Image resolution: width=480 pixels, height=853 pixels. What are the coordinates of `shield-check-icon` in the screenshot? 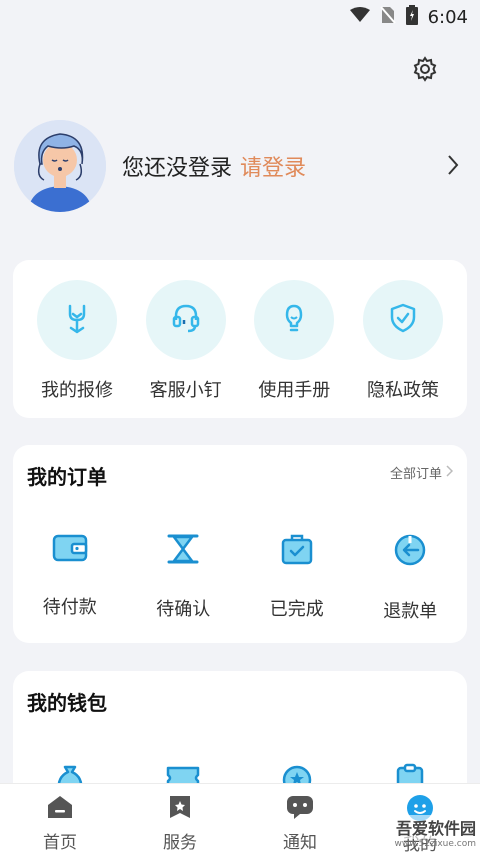 It's located at (403, 320).